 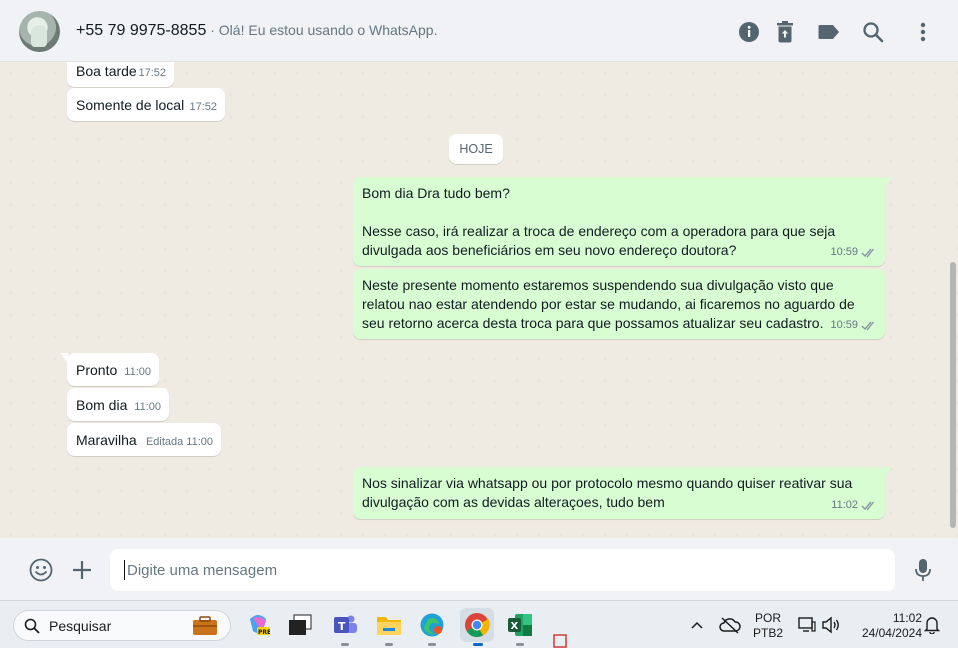 What do you see at coordinates (907, 618) in the screenshot?
I see `clock-time: 11:02` at bounding box center [907, 618].